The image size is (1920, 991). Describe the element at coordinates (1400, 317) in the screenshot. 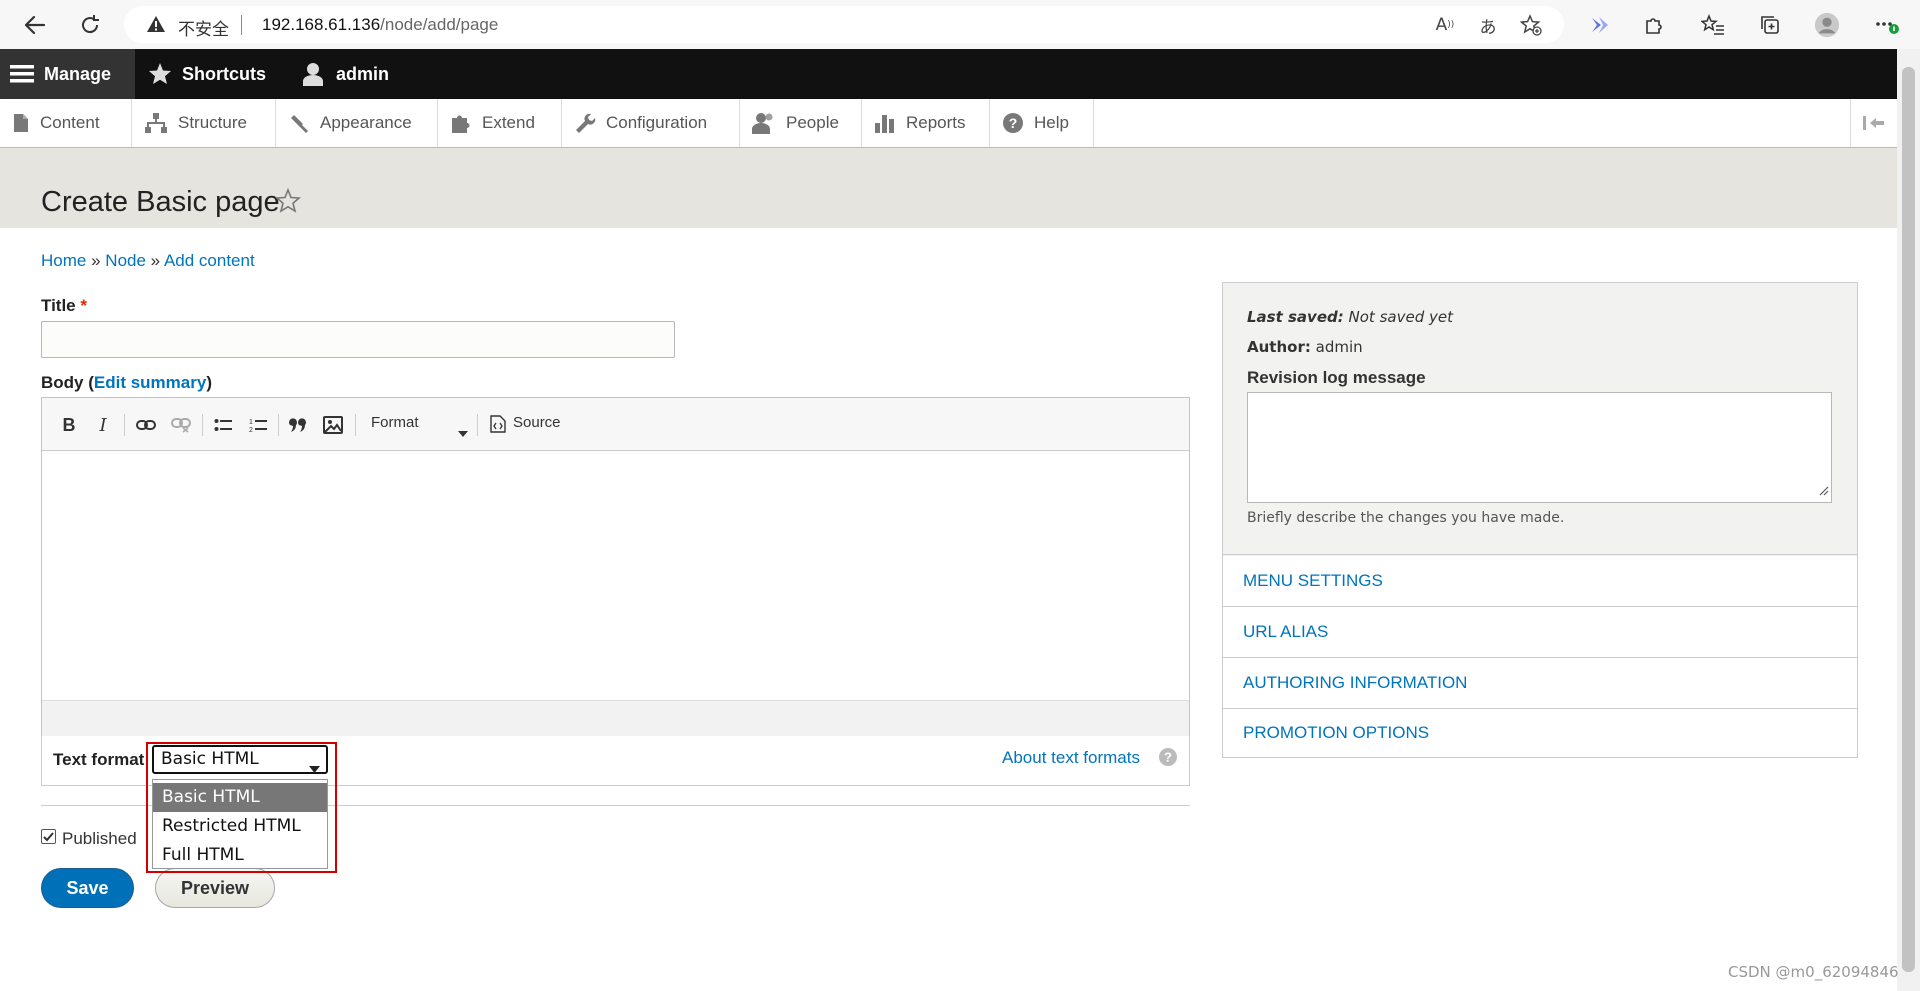

I see `last-saved-value: Not saved yet` at that location.